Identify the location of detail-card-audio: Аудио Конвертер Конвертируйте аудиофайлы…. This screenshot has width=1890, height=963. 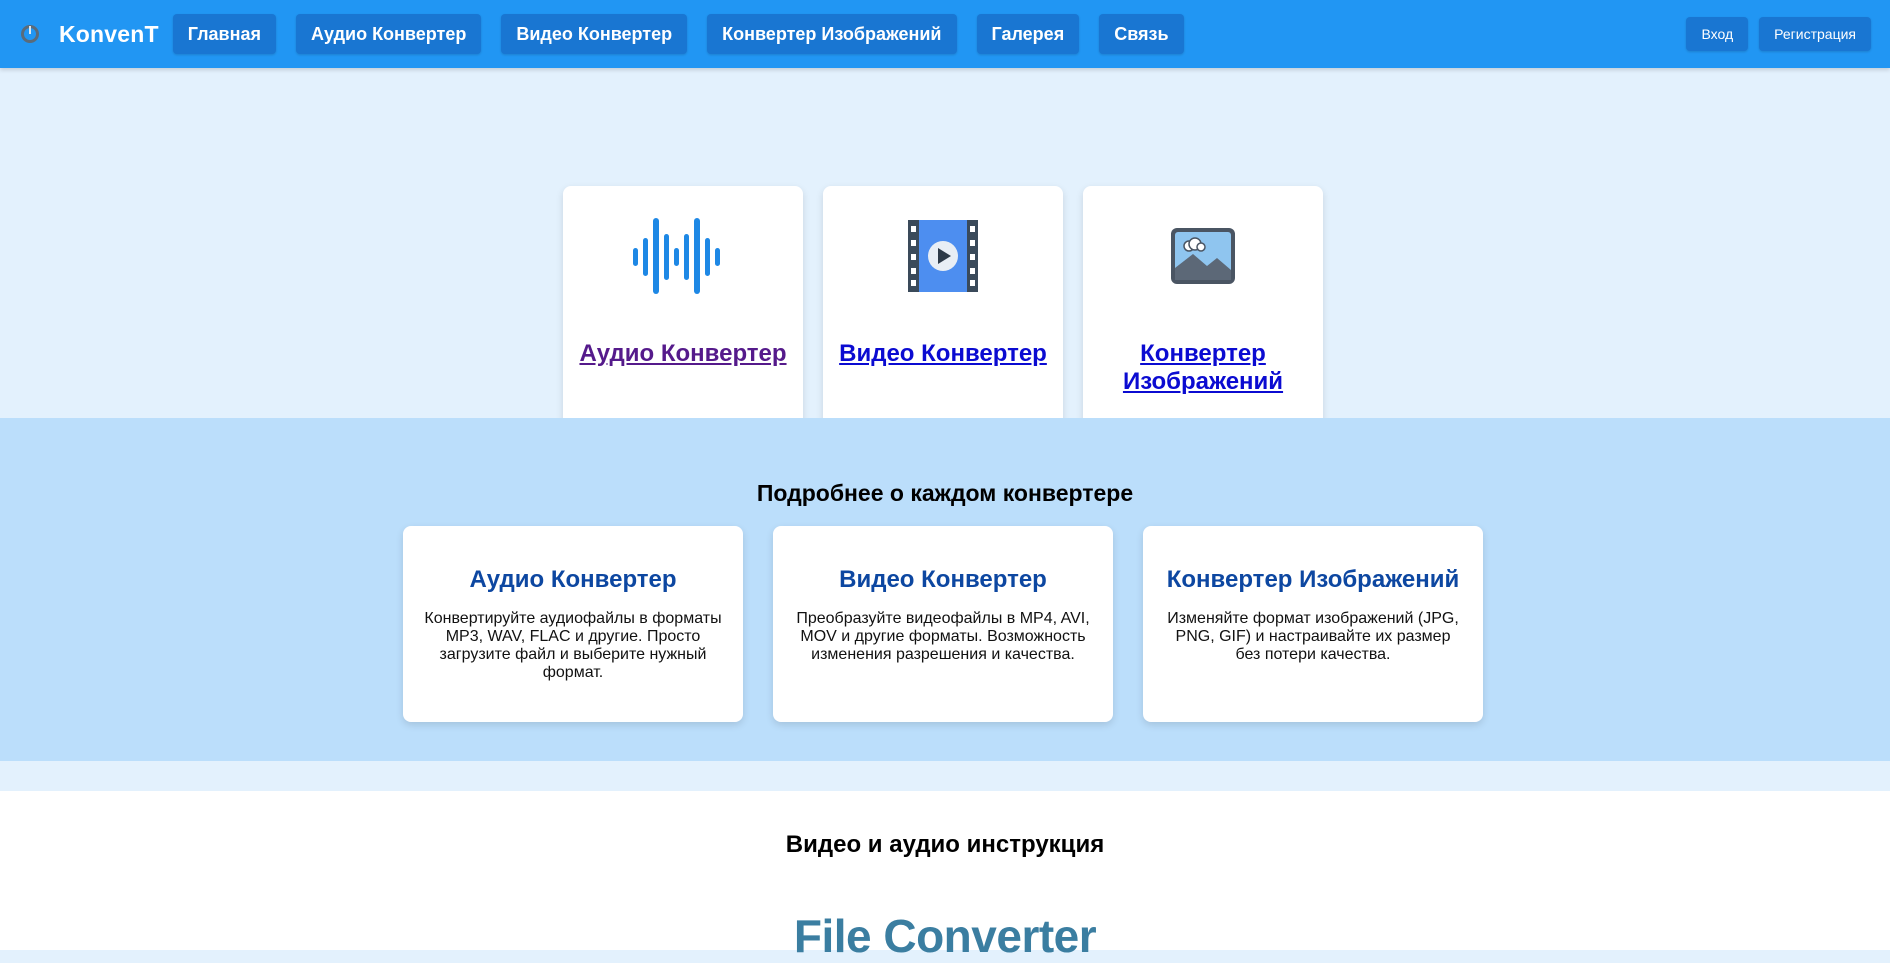
(573, 624).